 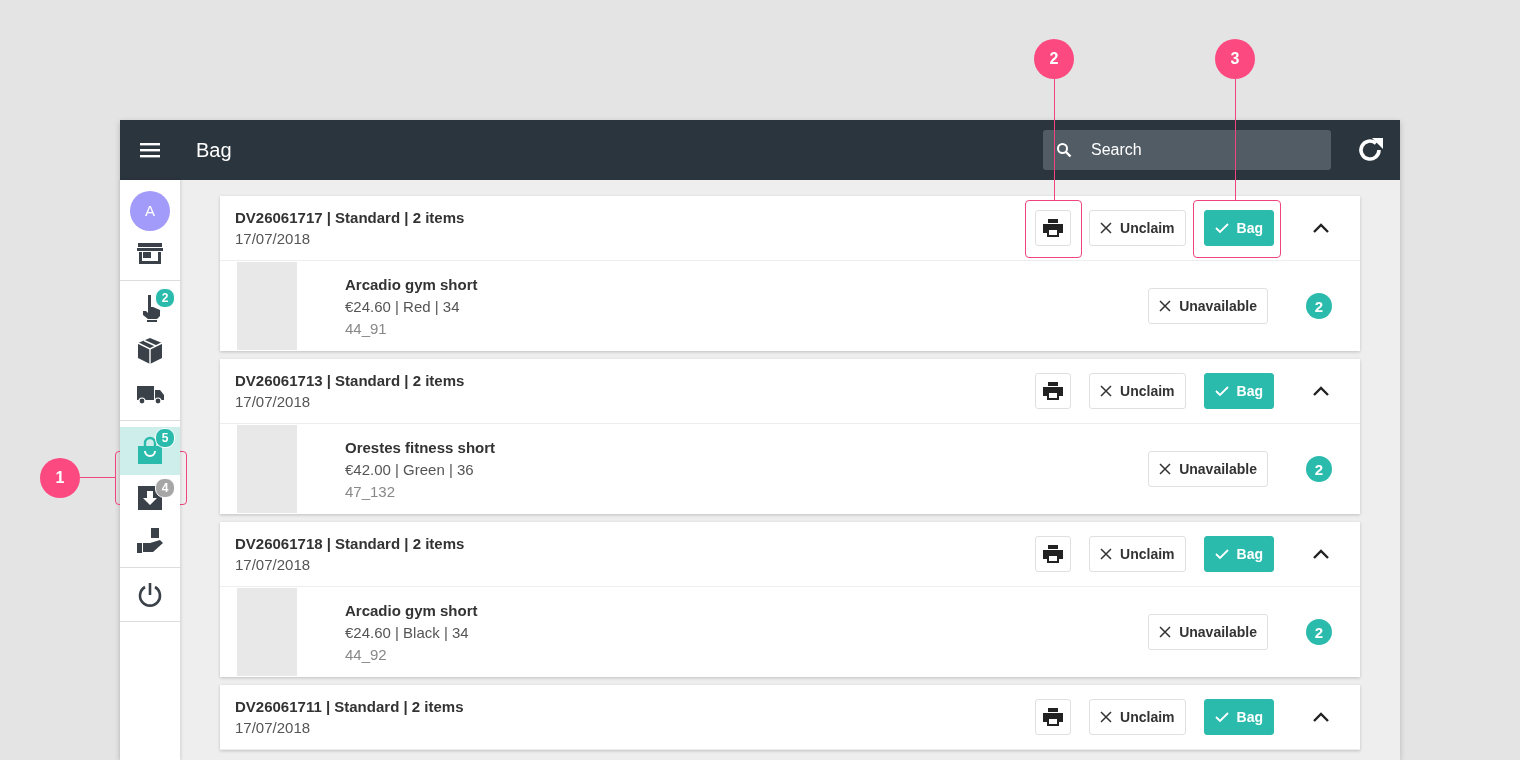 What do you see at coordinates (150, 497) in the screenshot?
I see `sidebar-item: 4` at bounding box center [150, 497].